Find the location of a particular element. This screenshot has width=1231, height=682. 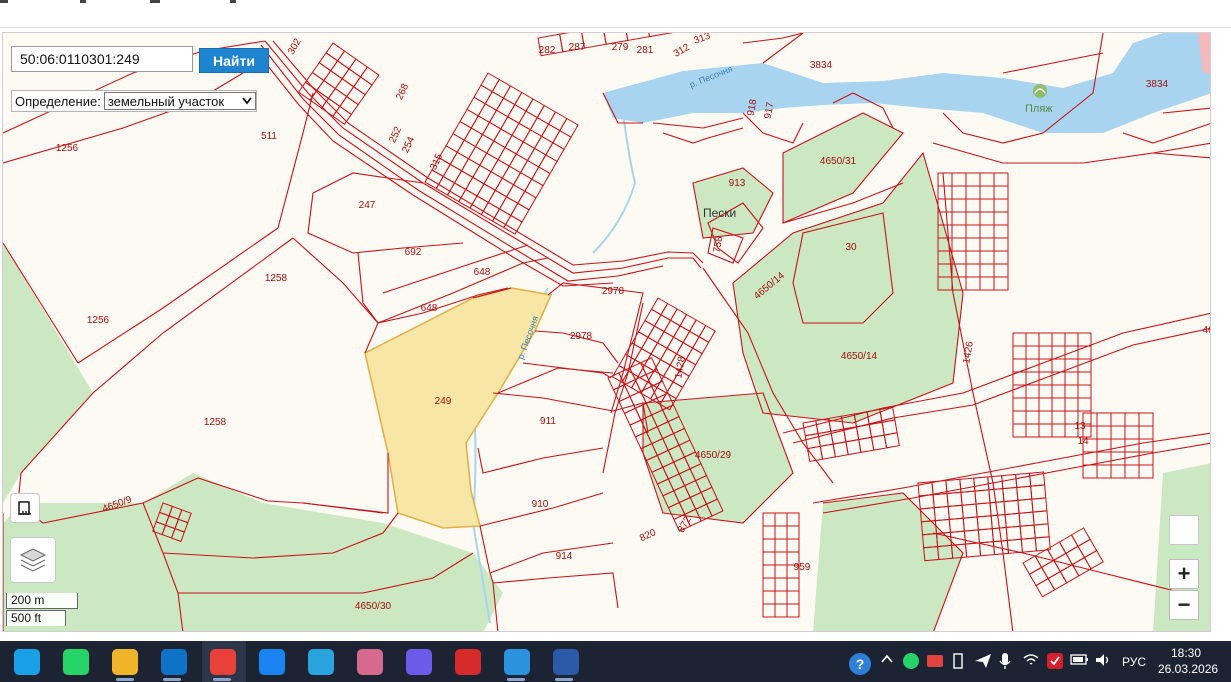

file-explorer-icon is located at coordinates (125, 662).